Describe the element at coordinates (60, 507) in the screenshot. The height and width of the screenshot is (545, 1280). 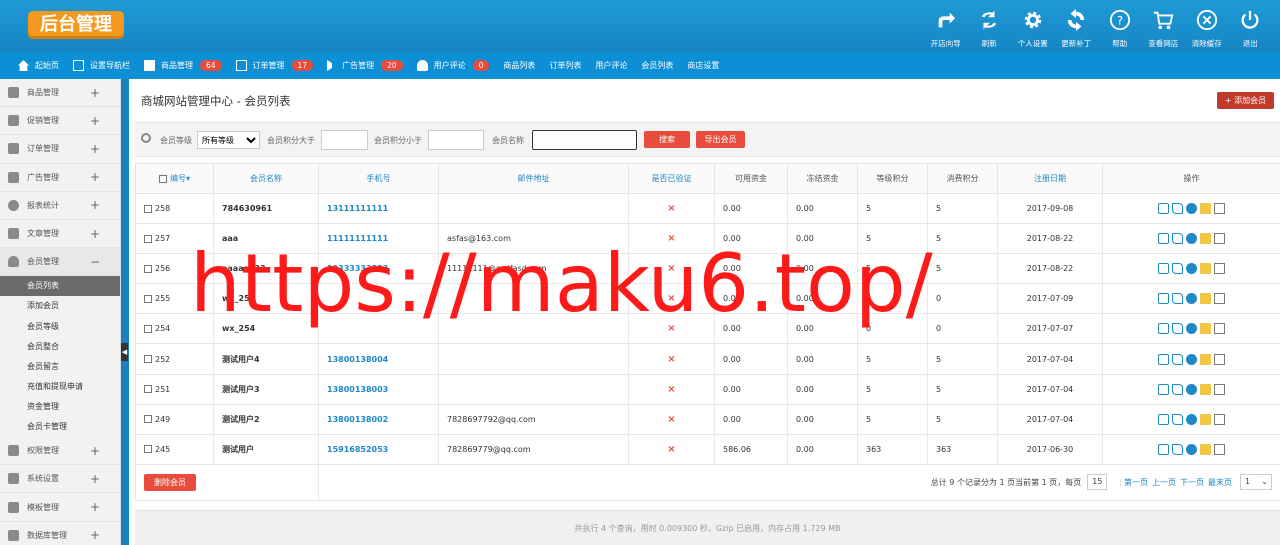
I see `sidebar-group-templates: 模板管理 +` at that location.